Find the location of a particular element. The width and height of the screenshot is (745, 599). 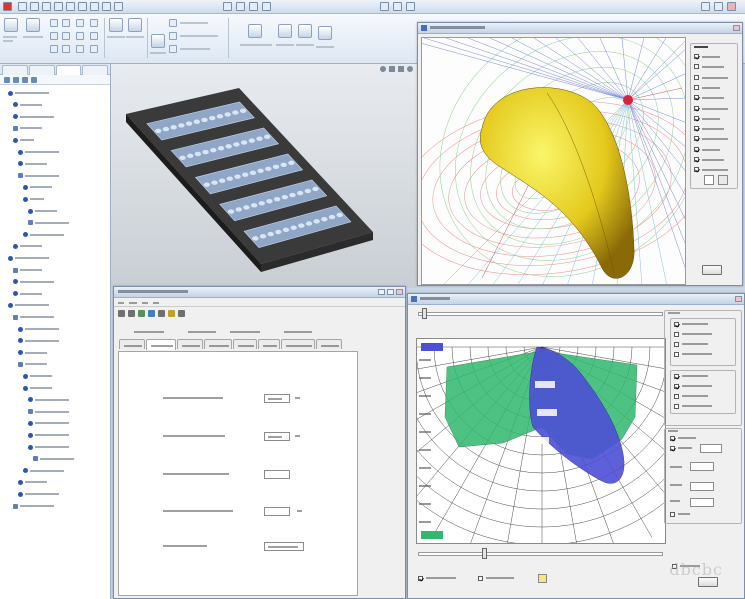

window-maximize-icon is located at coordinates (718, 6).